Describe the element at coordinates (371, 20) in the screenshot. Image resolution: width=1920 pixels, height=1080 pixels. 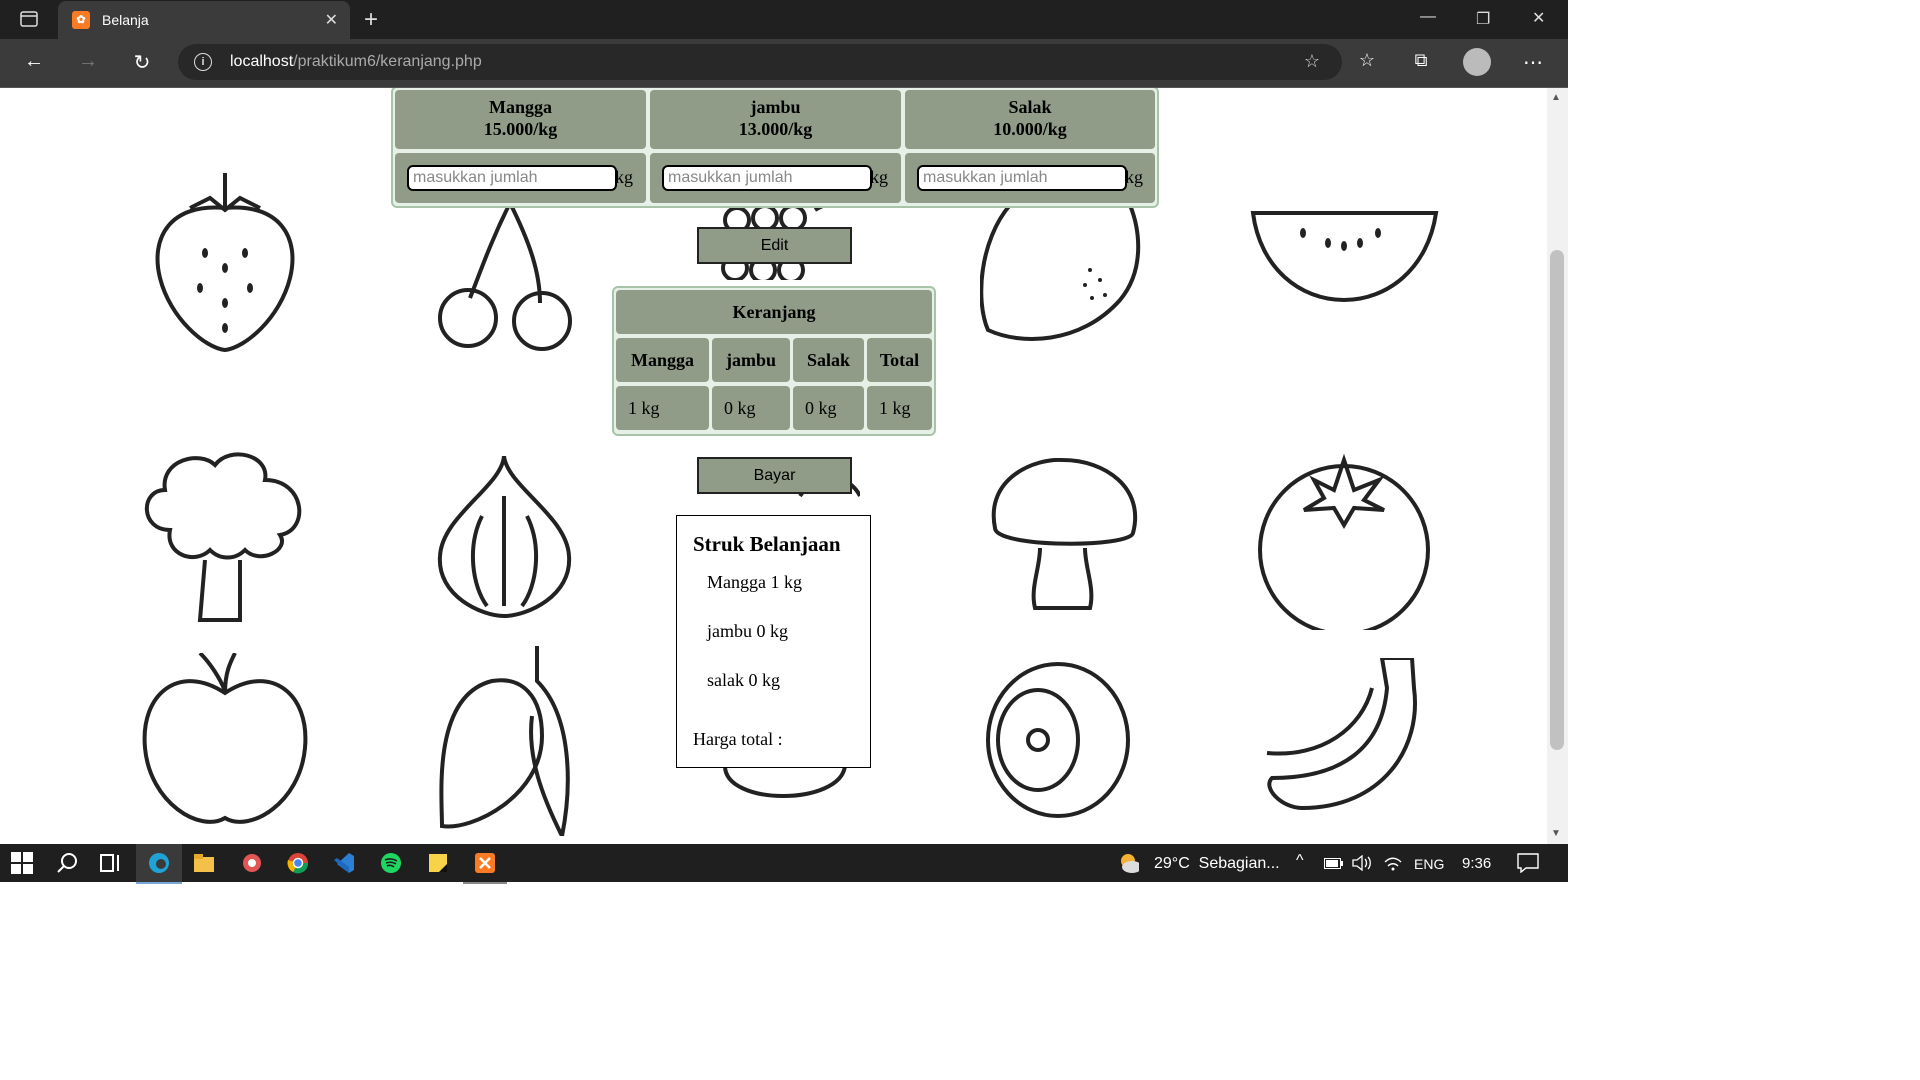
I see `new-tab-icon: +` at that location.